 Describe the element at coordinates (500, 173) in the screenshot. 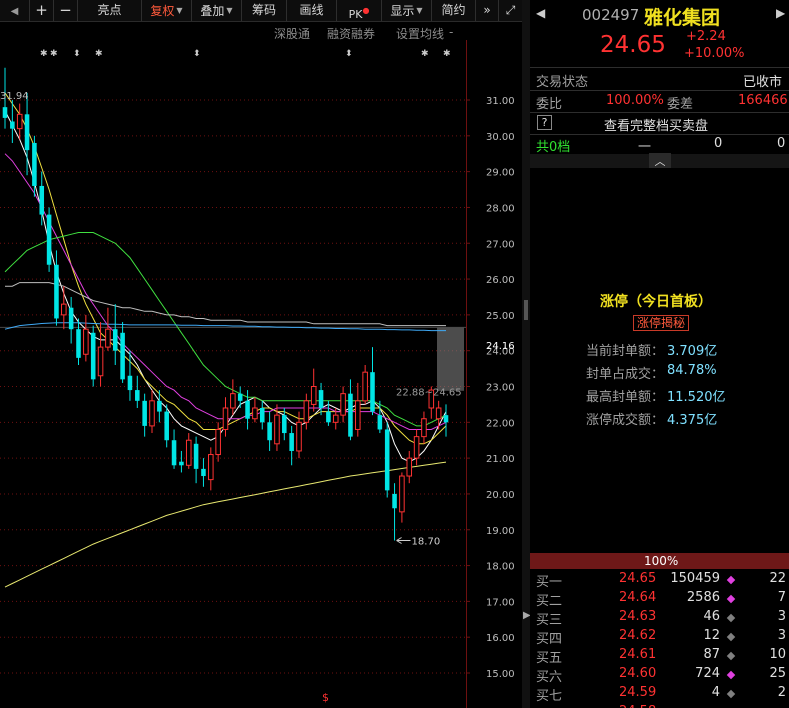

I see `y-tick-label: 29.00` at that location.